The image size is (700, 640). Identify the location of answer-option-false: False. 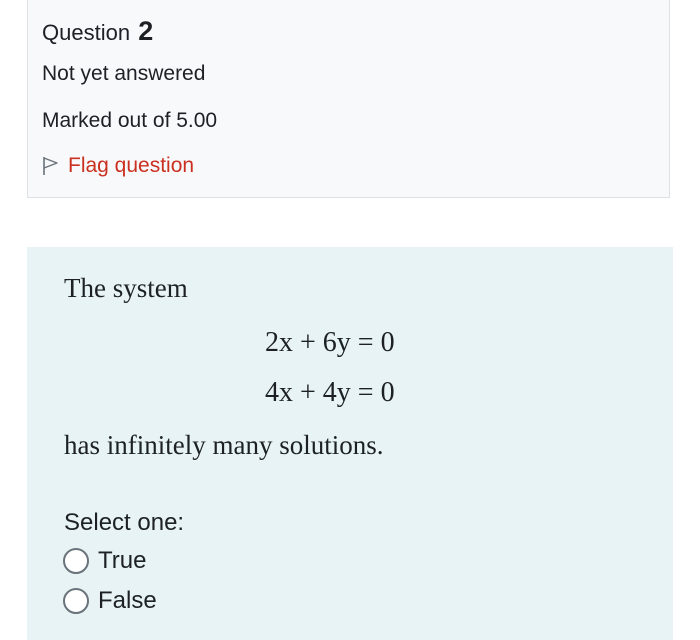
(110, 601).